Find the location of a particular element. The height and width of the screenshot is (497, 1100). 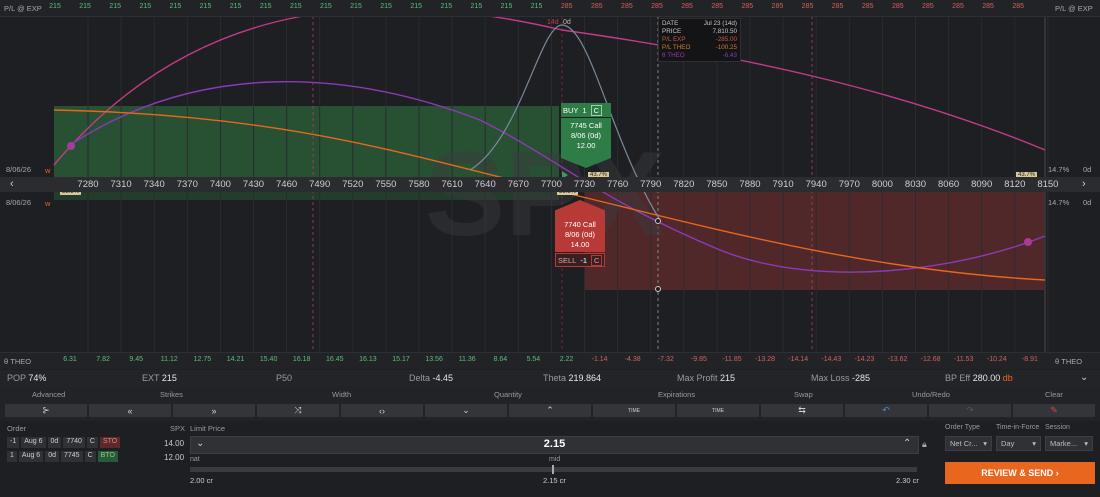

leg-spx-price: 12.00 is located at coordinates (174, 457).